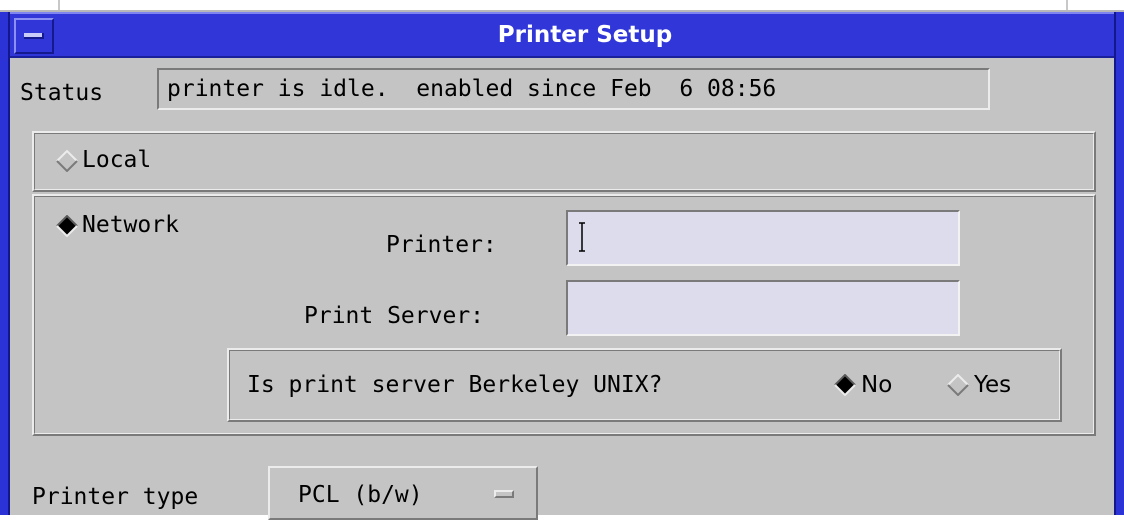 The image size is (1124, 520). I want to click on berkeley-question: Is print server Berkeley UNIX?, so click(455, 385).